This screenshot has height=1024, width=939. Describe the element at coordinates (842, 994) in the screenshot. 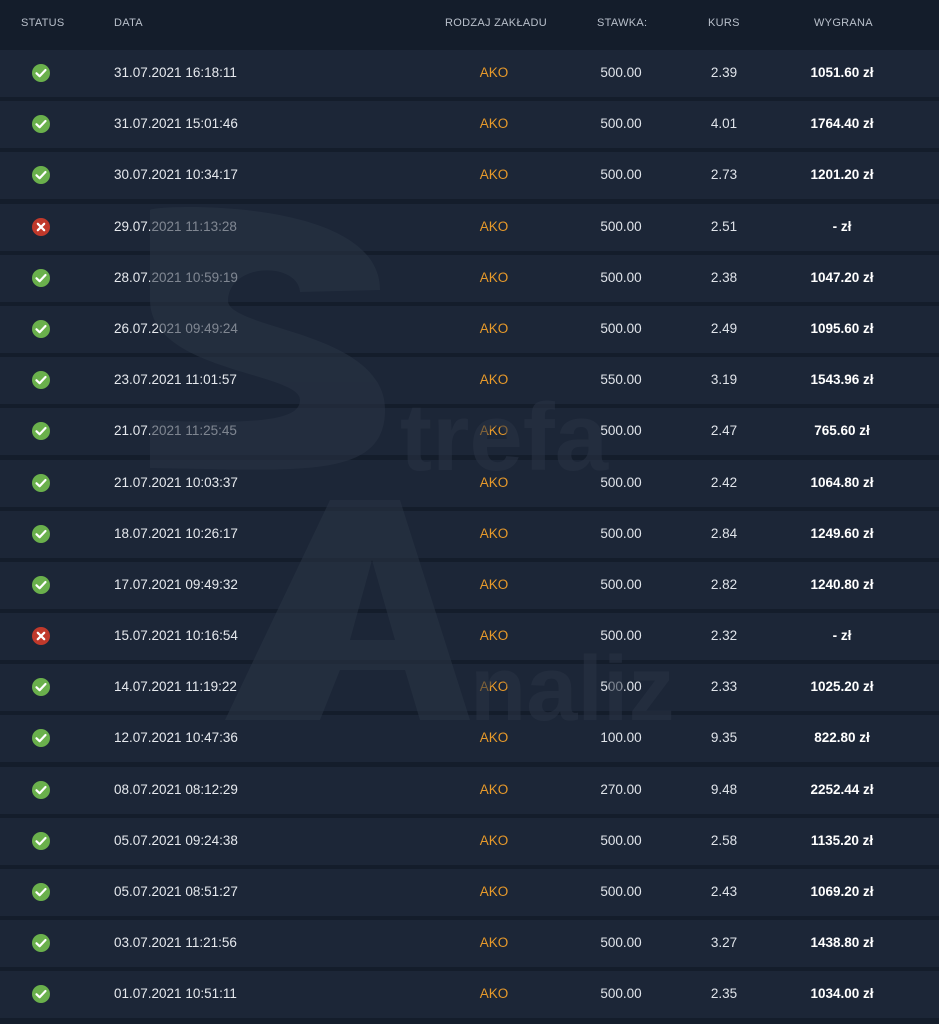

I see `cell-win: 1034.00 zł` at that location.